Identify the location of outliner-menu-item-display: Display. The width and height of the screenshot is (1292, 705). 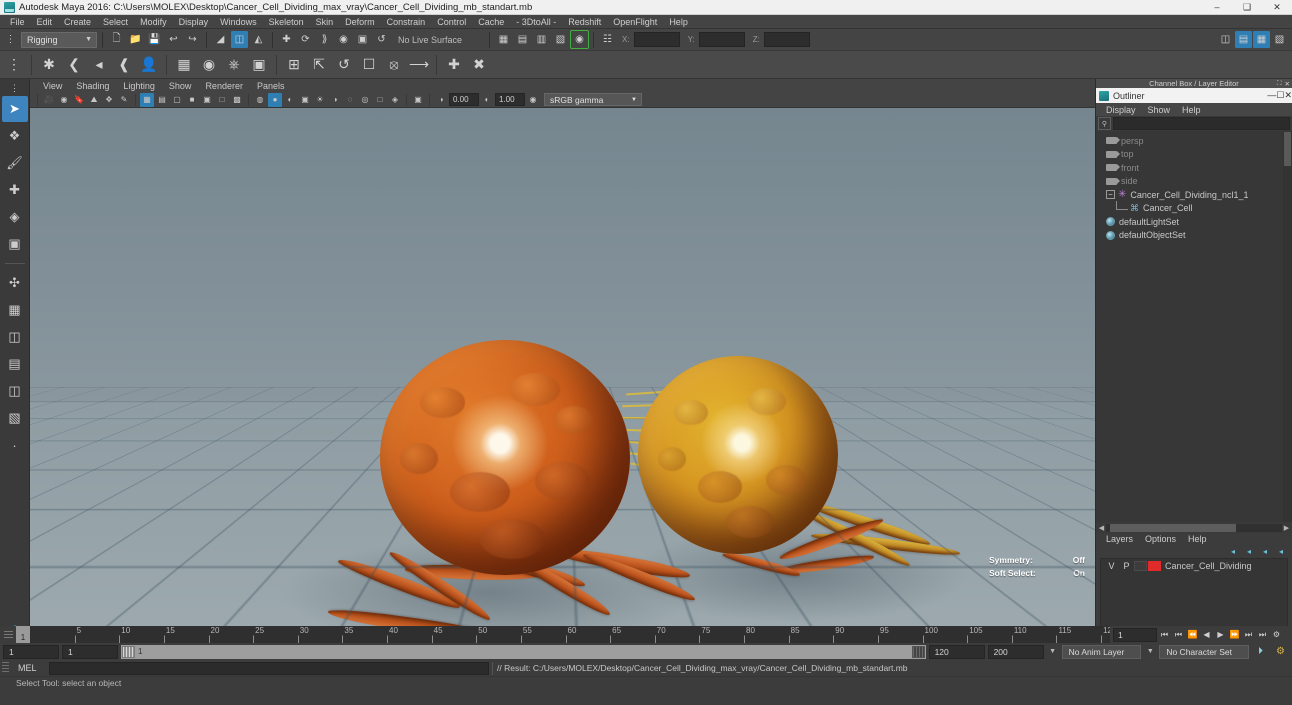
(1121, 110).